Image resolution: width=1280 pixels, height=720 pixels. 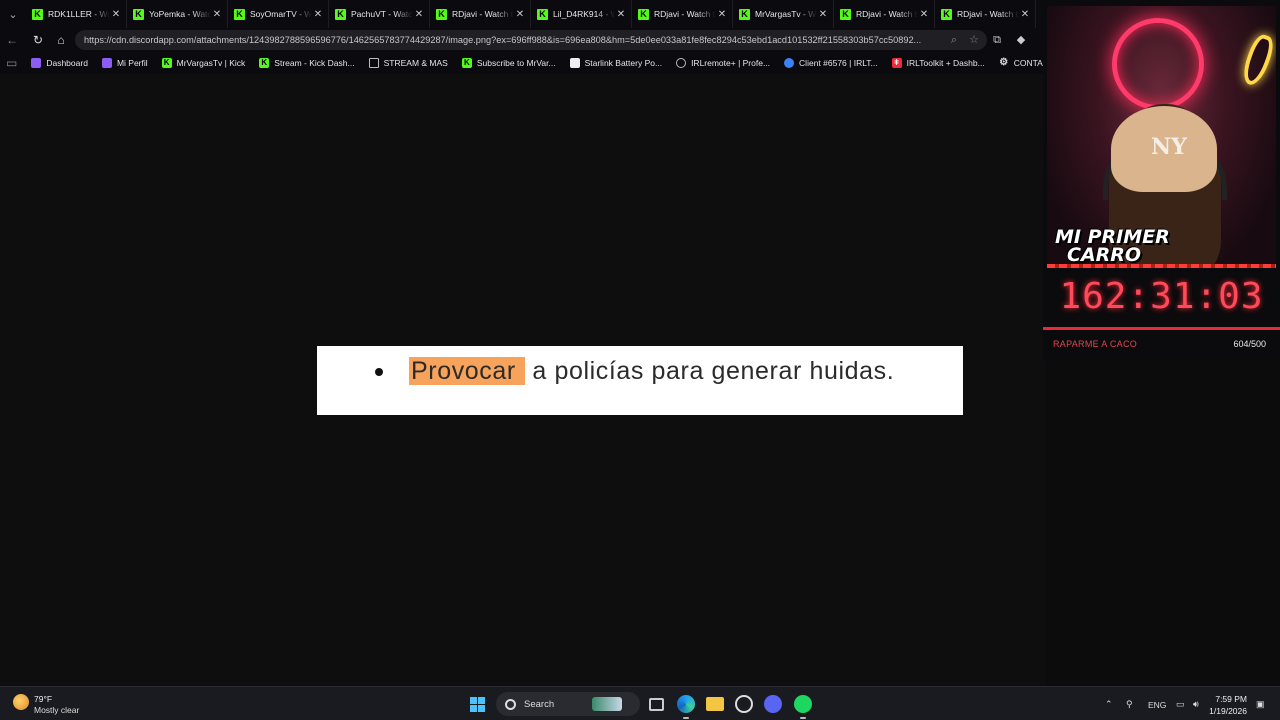 I want to click on browser-tab: K MrVargasTv - Watch✕, so click(x=783, y=14).